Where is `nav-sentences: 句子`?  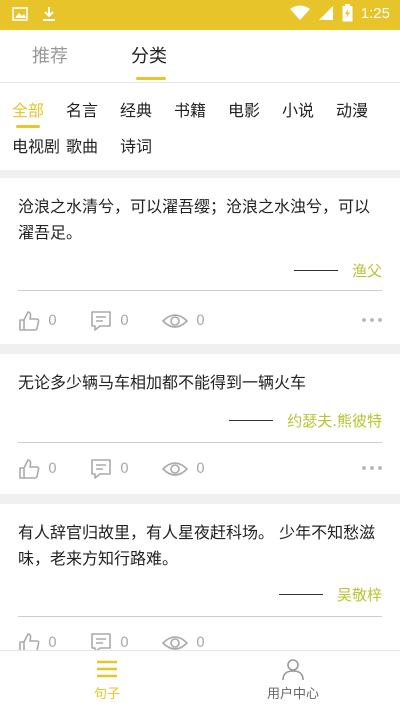
nav-sentences: 句子 is located at coordinates (107, 679).